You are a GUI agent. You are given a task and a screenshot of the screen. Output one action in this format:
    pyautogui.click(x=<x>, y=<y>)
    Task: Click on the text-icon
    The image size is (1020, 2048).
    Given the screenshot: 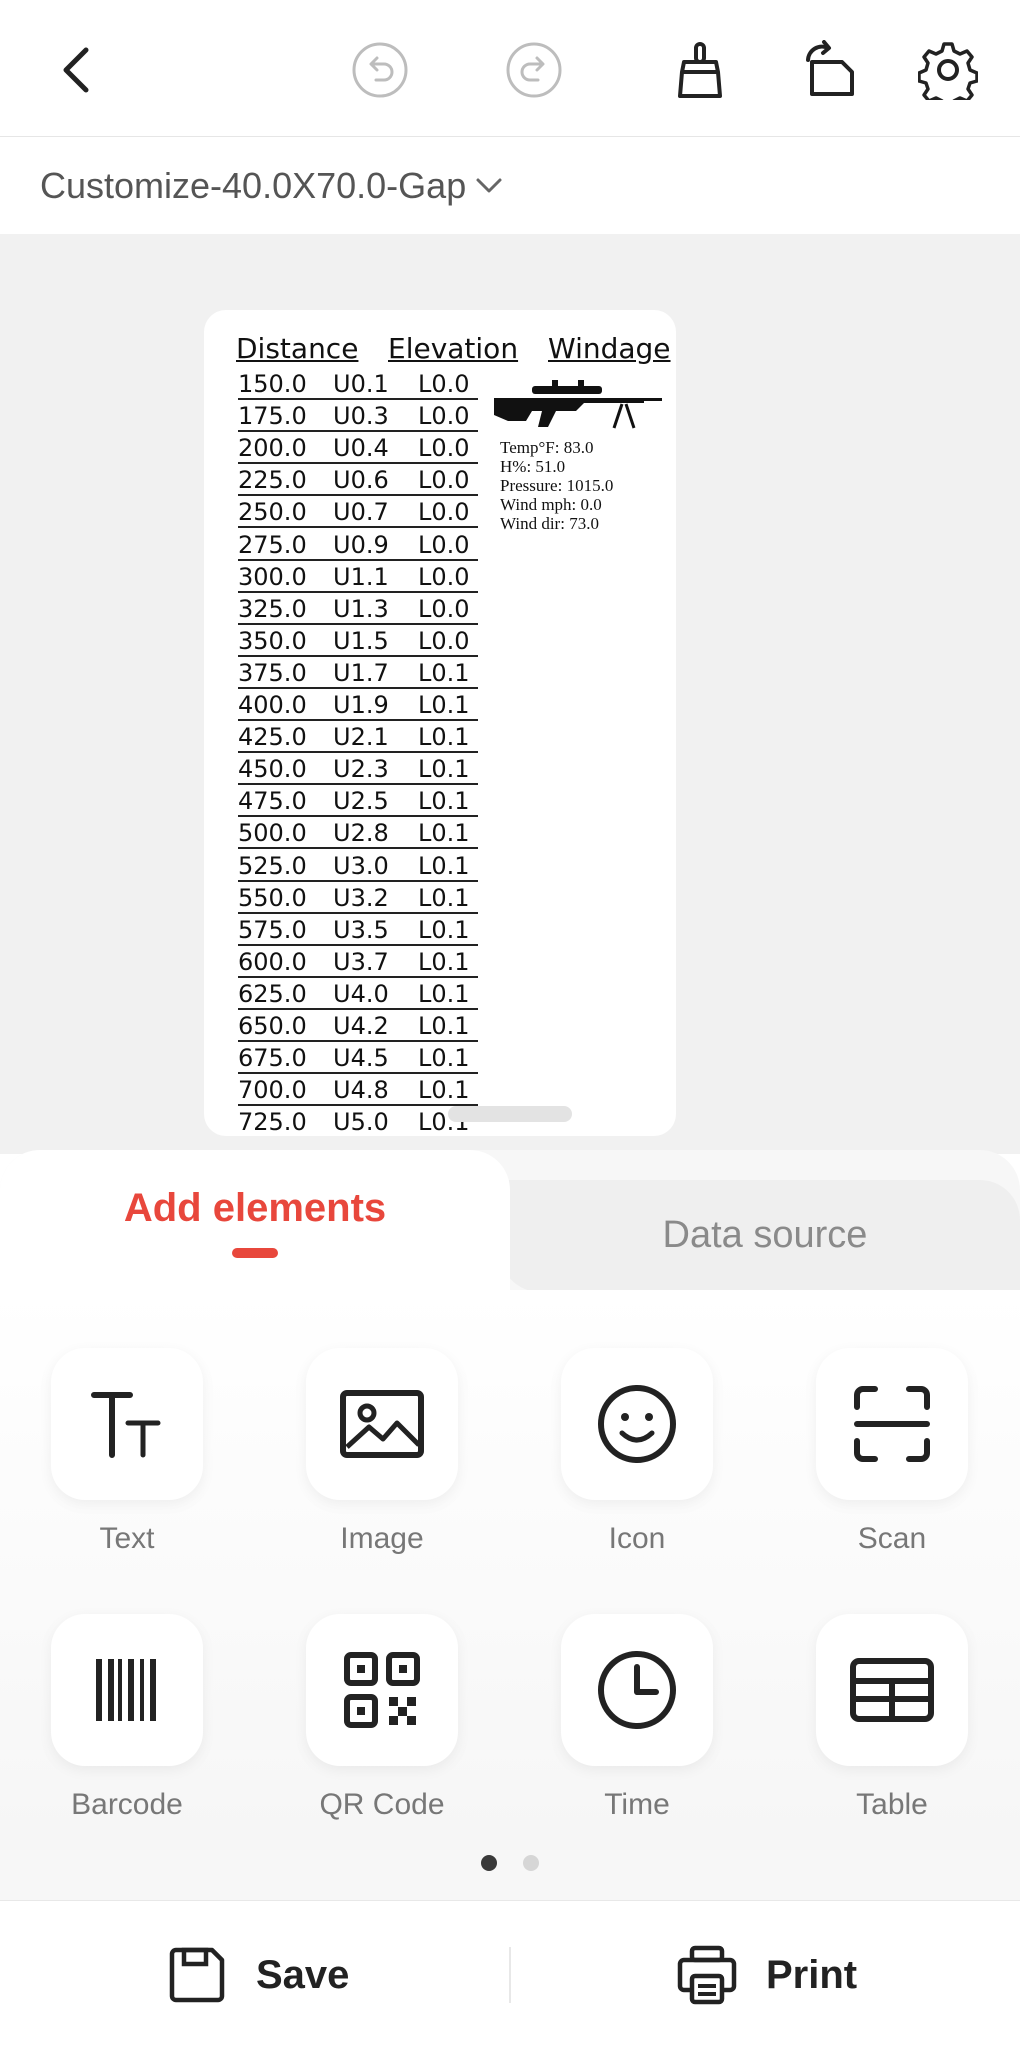 What is the action you would take?
    pyautogui.click(x=126, y=1425)
    